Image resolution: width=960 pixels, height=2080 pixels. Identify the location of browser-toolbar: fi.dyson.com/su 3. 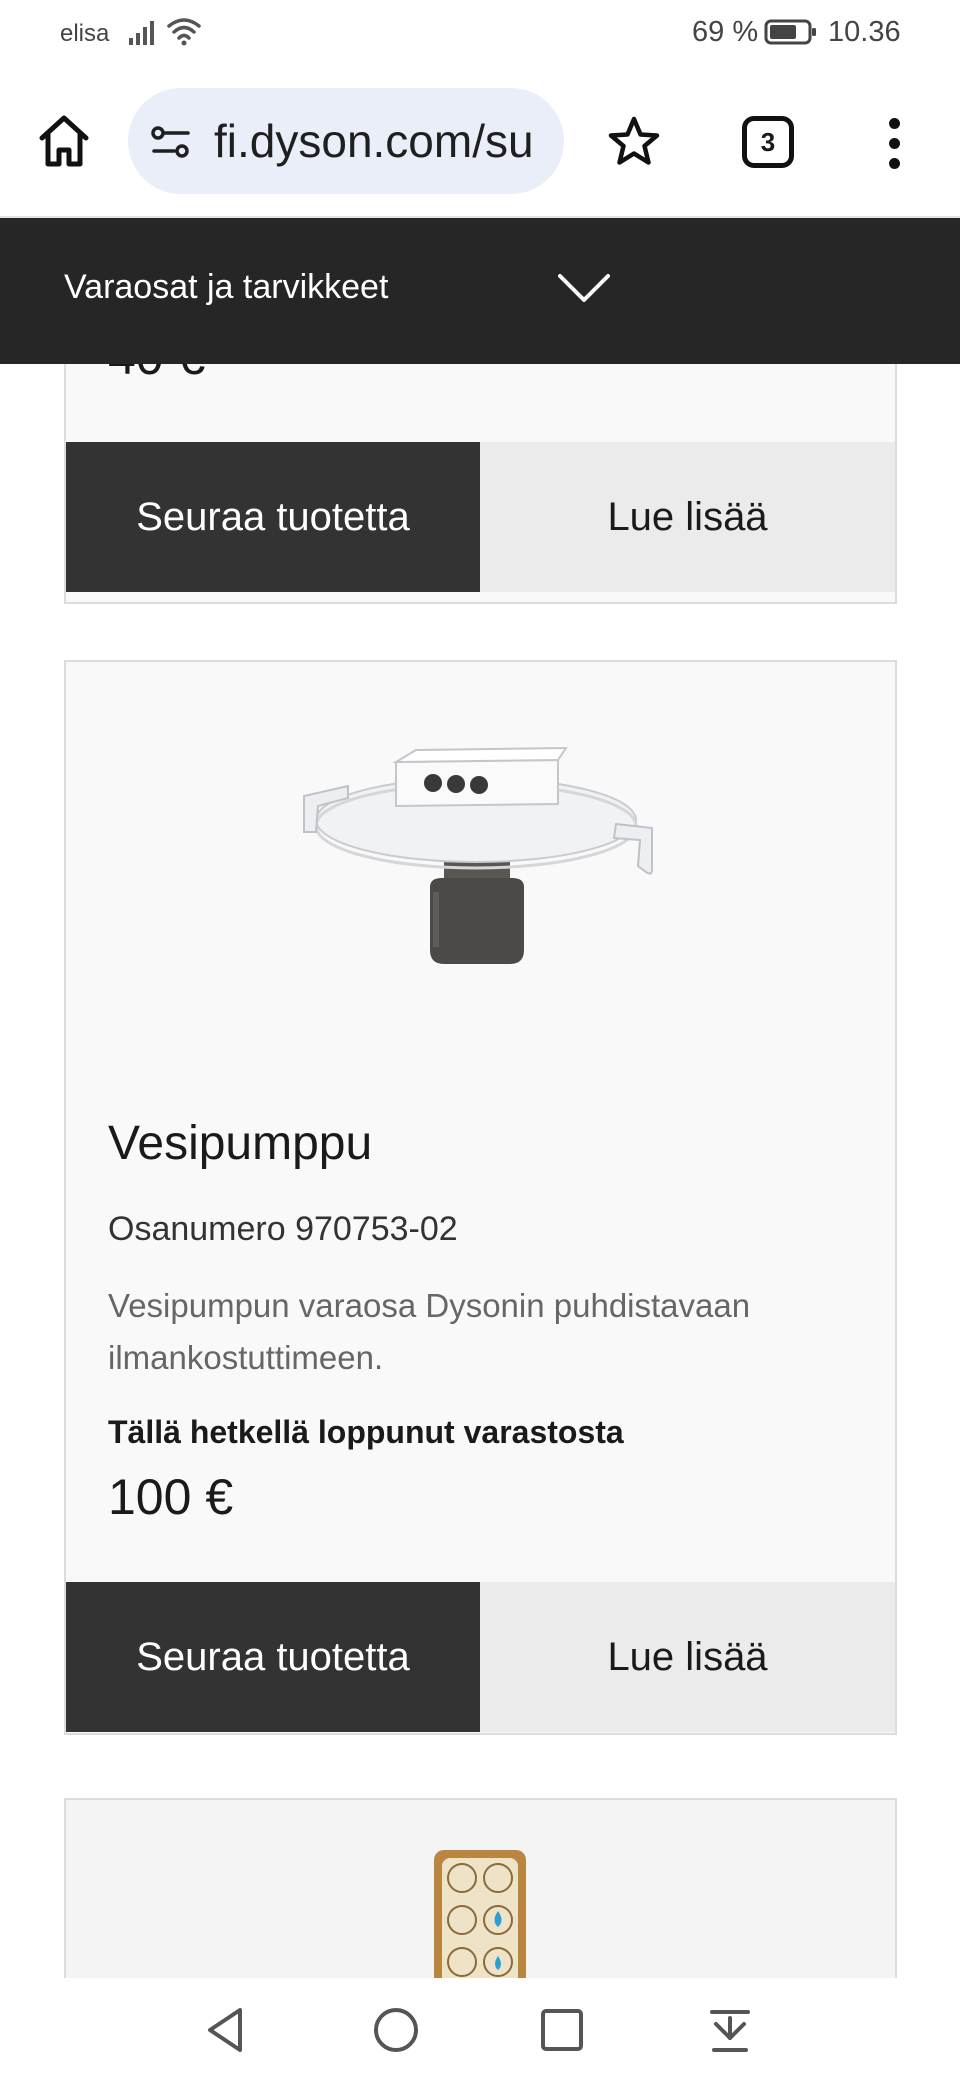
(480, 144).